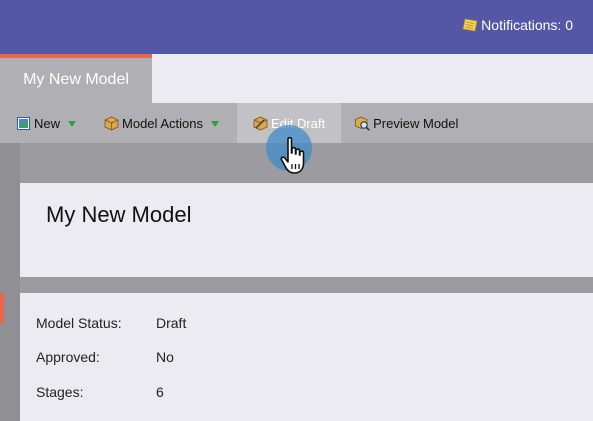 The height and width of the screenshot is (421, 593). I want to click on new-button: New, so click(47, 123).